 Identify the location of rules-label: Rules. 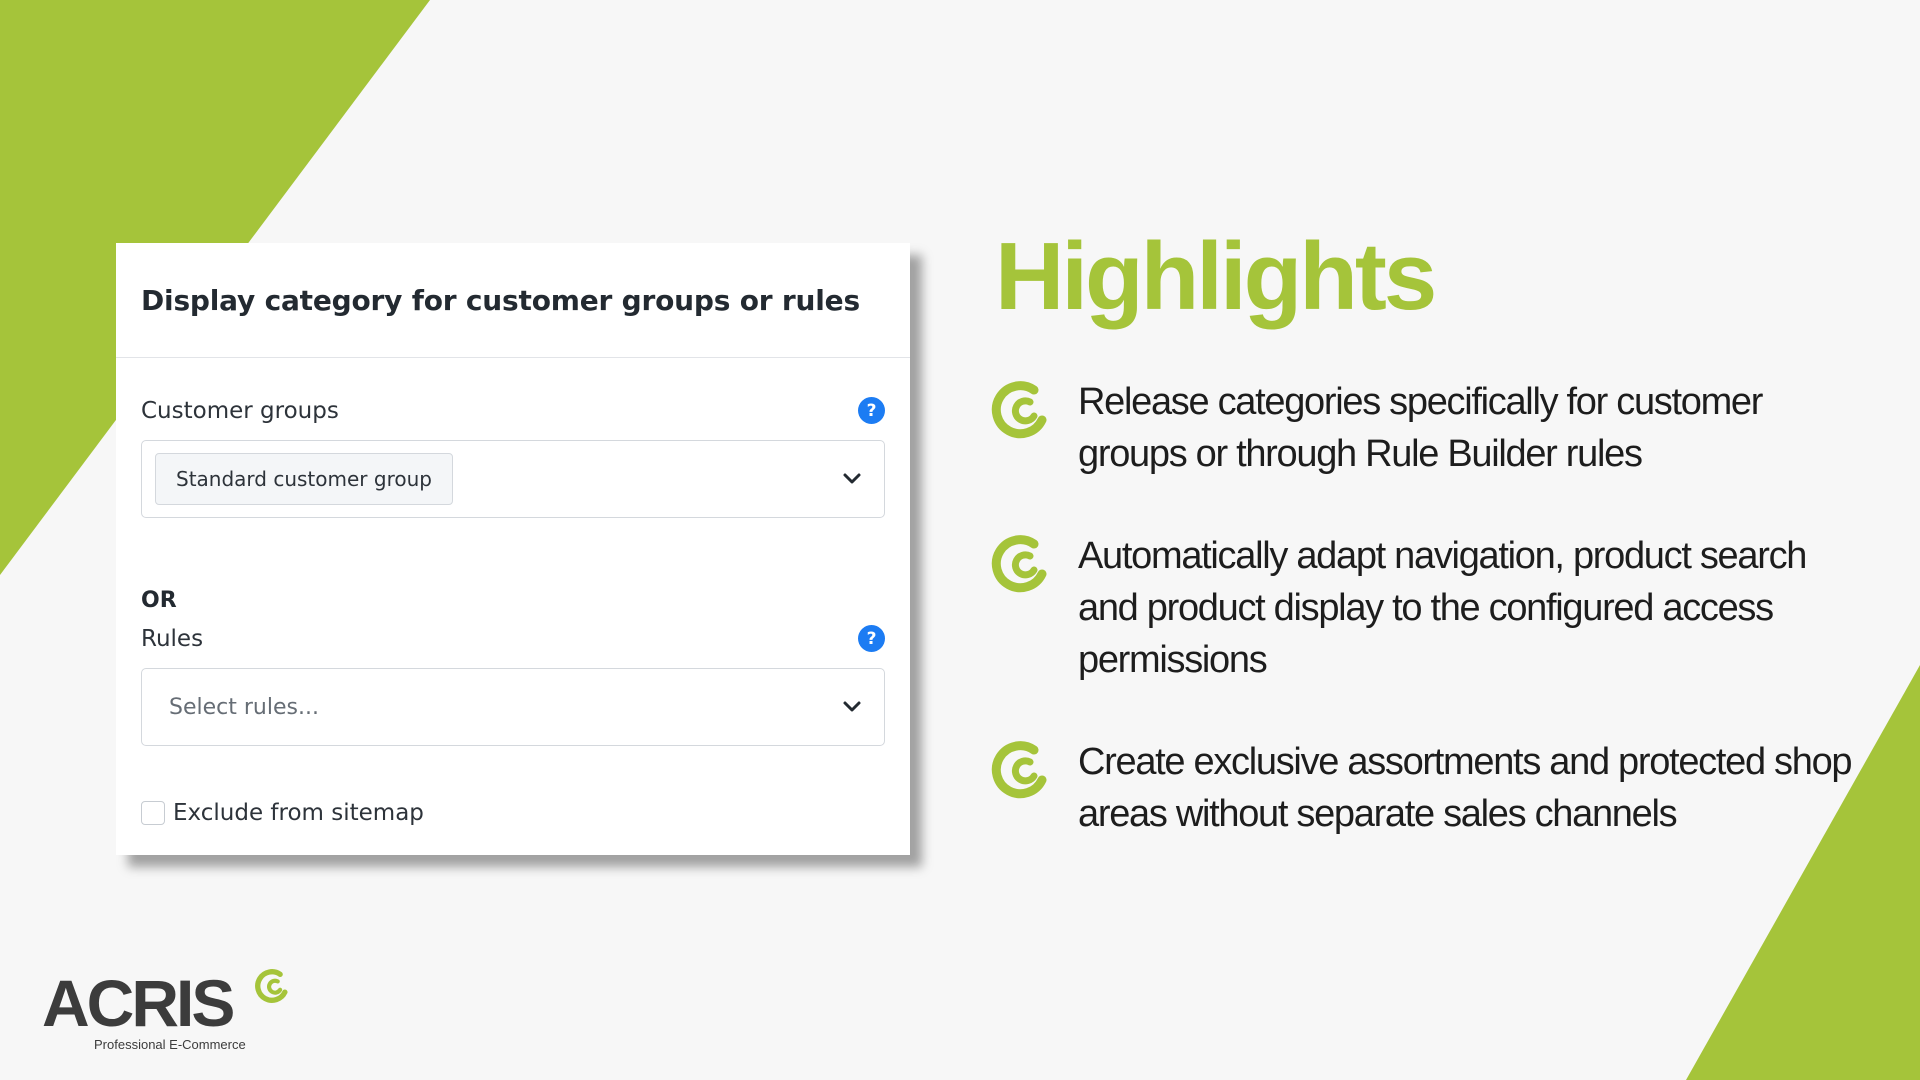
(172, 638).